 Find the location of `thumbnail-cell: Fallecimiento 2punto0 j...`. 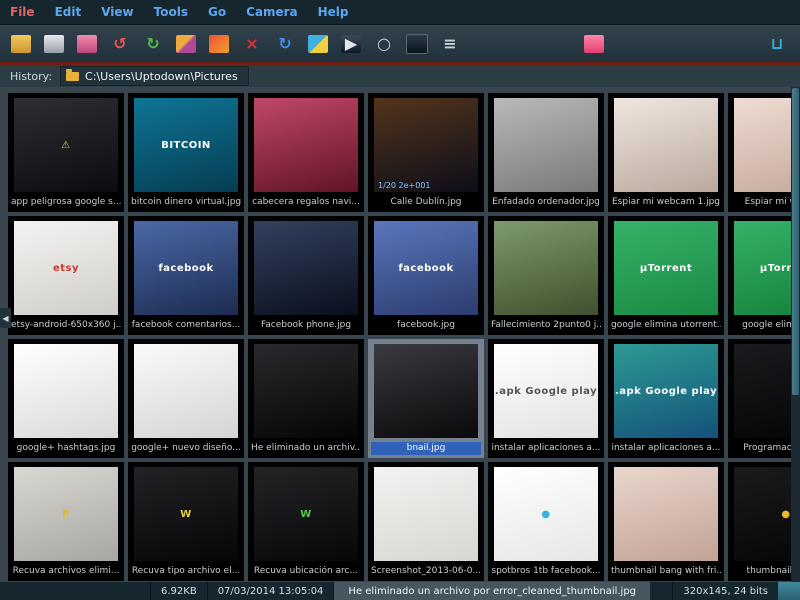

thumbnail-cell: Fallecimiento 2punto0 j... is located at coordinates (546, 275).